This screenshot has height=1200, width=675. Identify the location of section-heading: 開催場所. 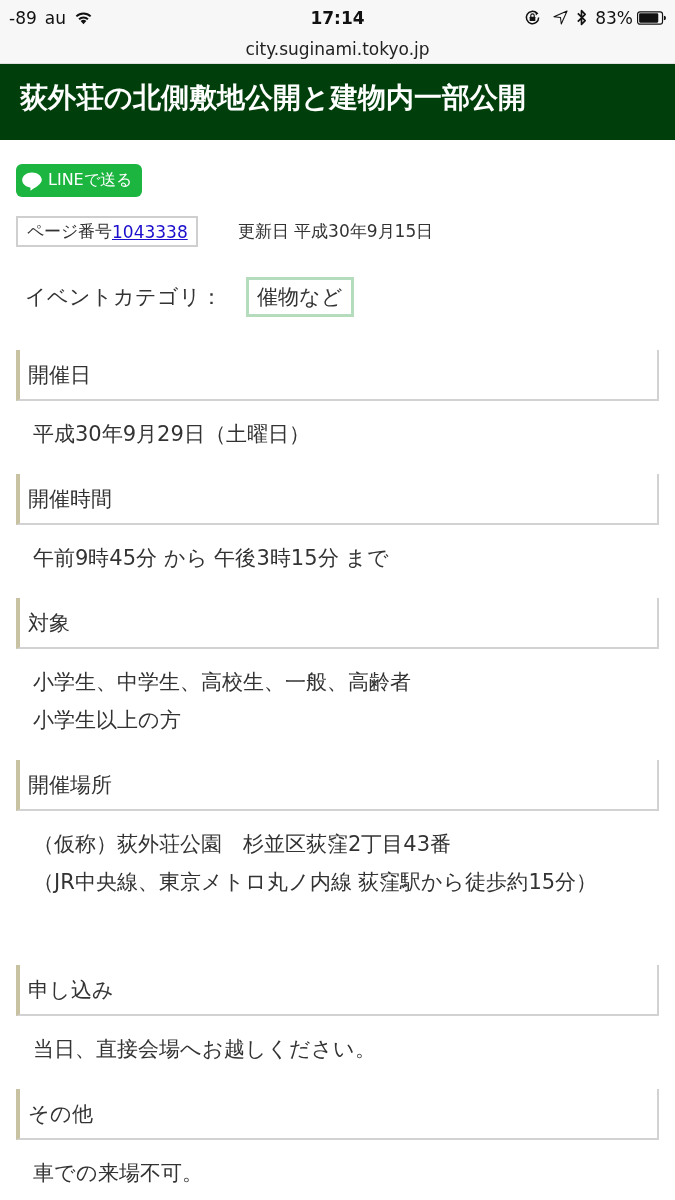
(337, 785).